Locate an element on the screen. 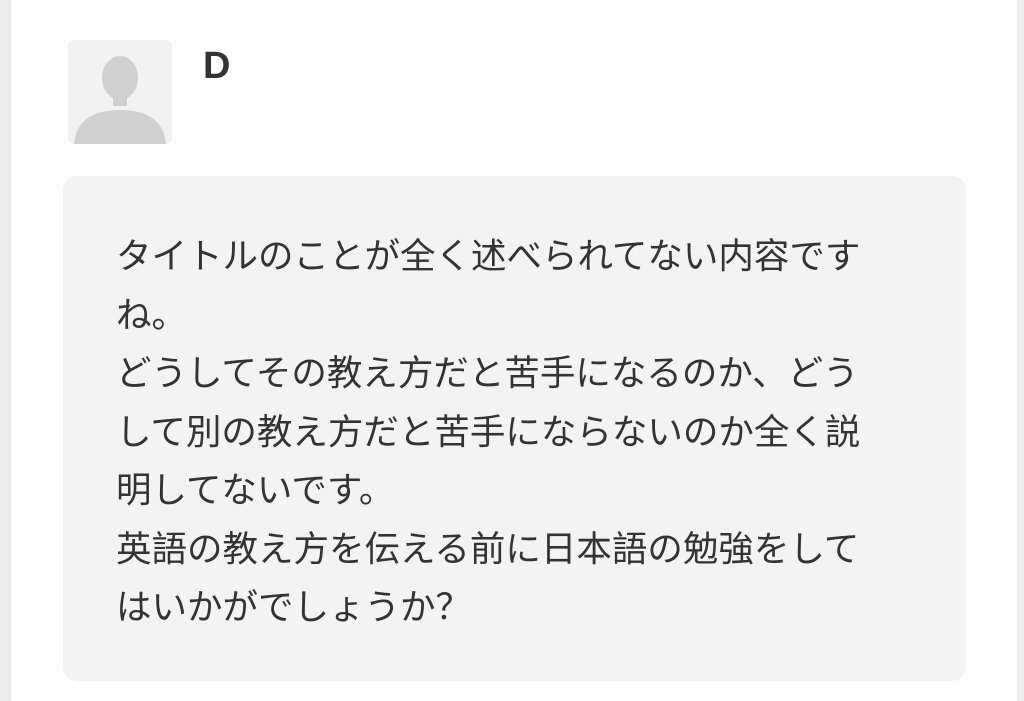 The width and height of the screenshot is (1024, 701). avatar is located at coordinates (120, 92).